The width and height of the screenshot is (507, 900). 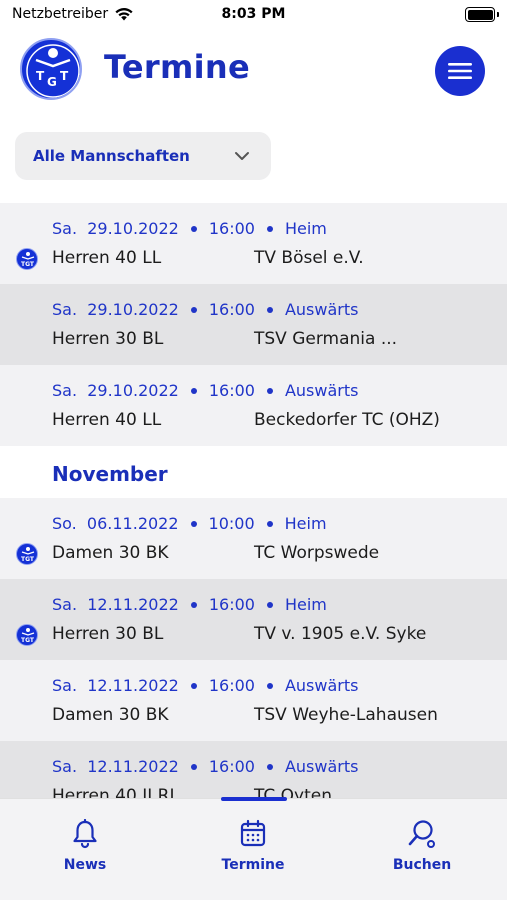 I want to click on match-team: Herren 40 II RL, so click(x=115, y=792).